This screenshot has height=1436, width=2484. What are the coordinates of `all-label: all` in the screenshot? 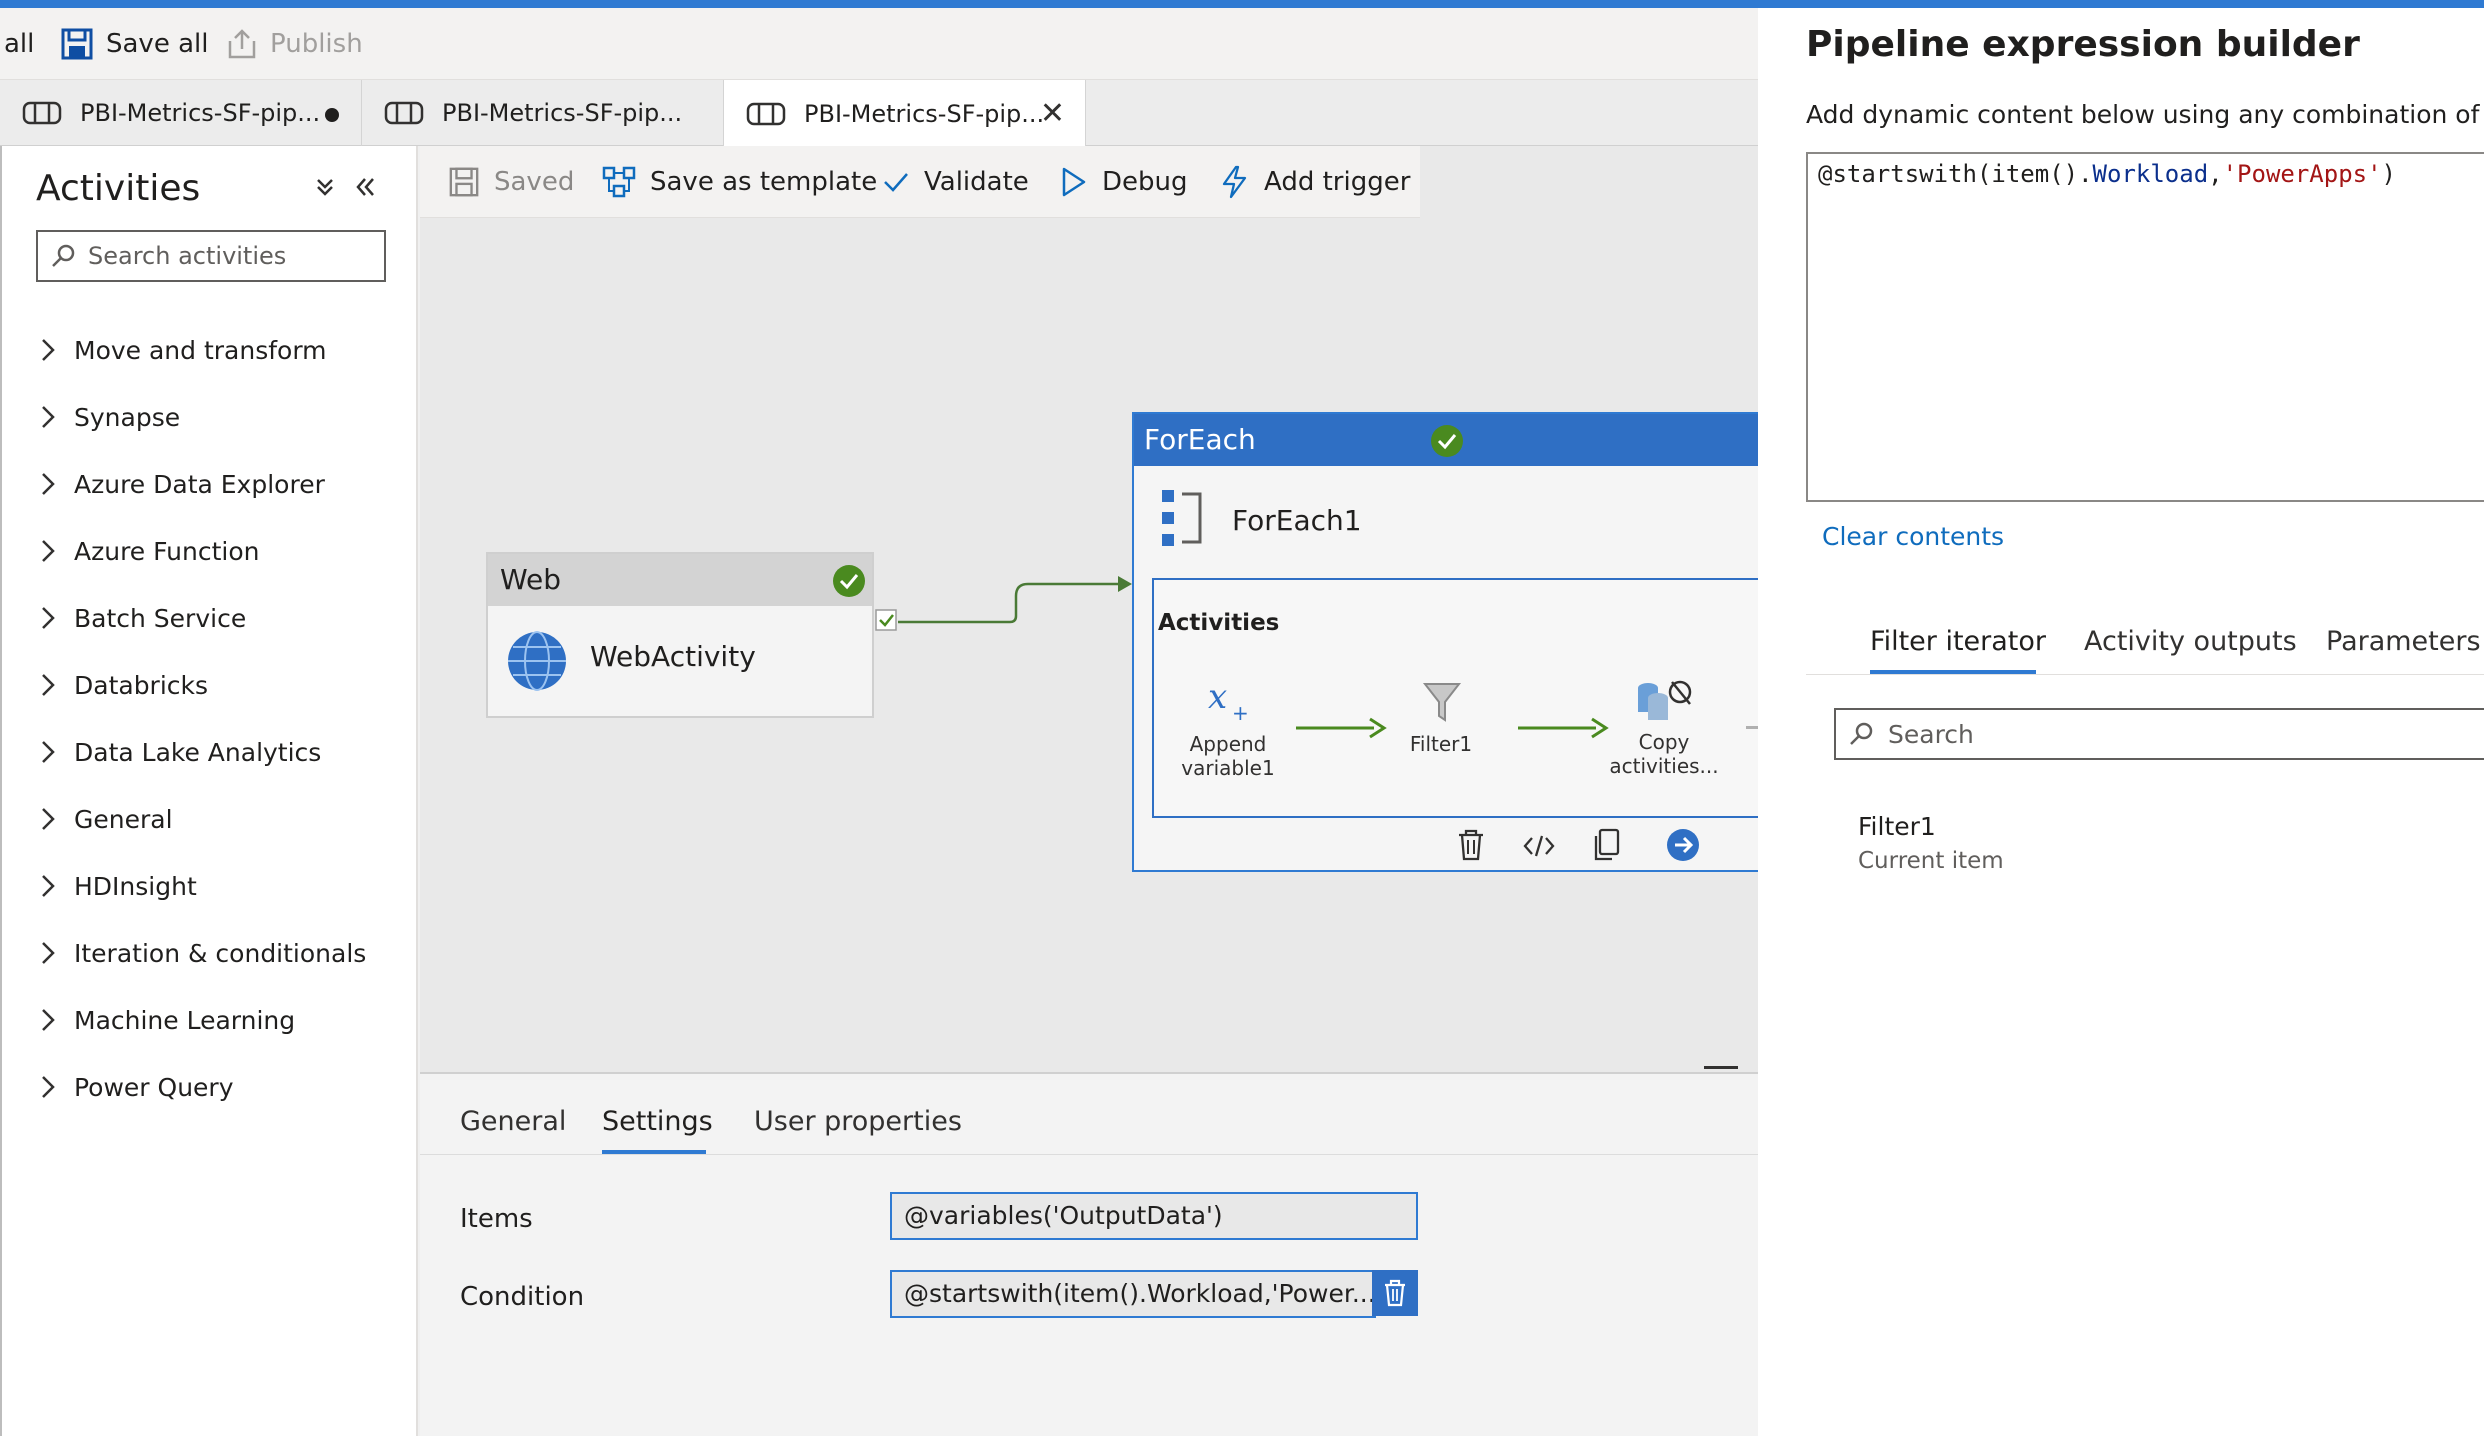 It's located at (19, 44).